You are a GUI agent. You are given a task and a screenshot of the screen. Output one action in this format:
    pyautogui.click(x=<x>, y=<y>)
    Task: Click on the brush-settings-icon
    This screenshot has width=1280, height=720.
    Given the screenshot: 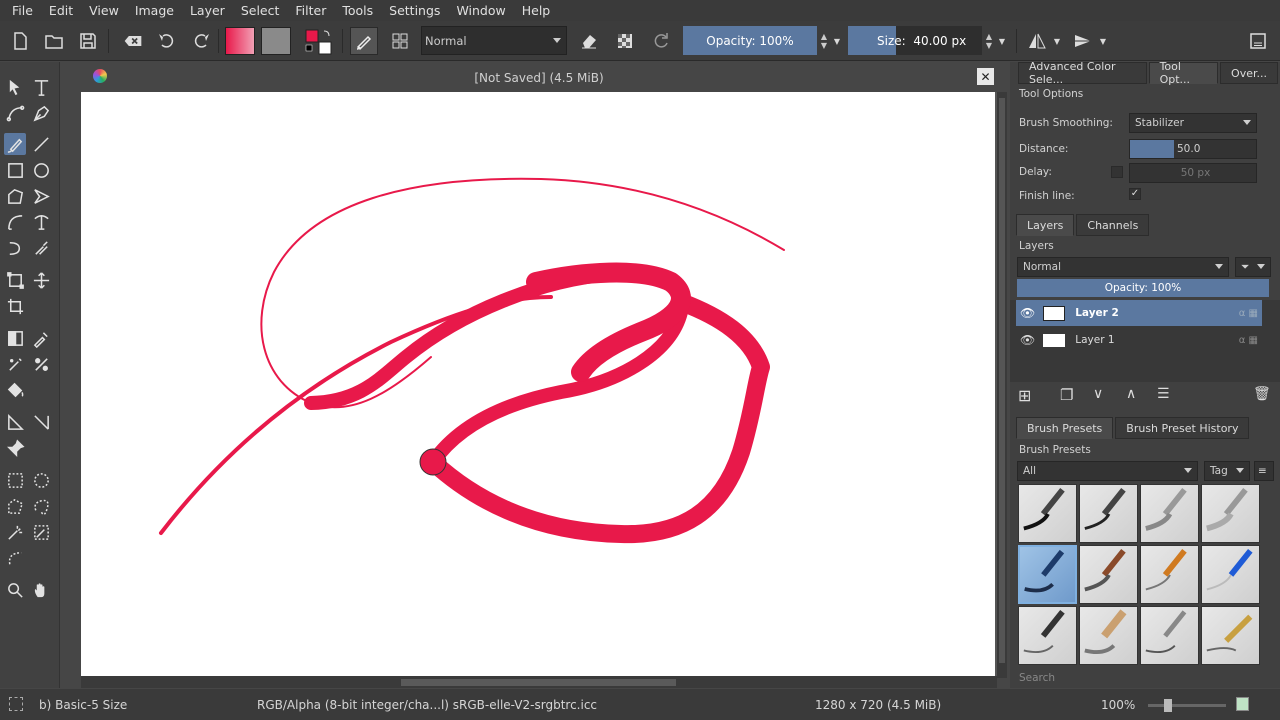 What is the action you would take?
    pyautogui.click(x=400, y=41)
    